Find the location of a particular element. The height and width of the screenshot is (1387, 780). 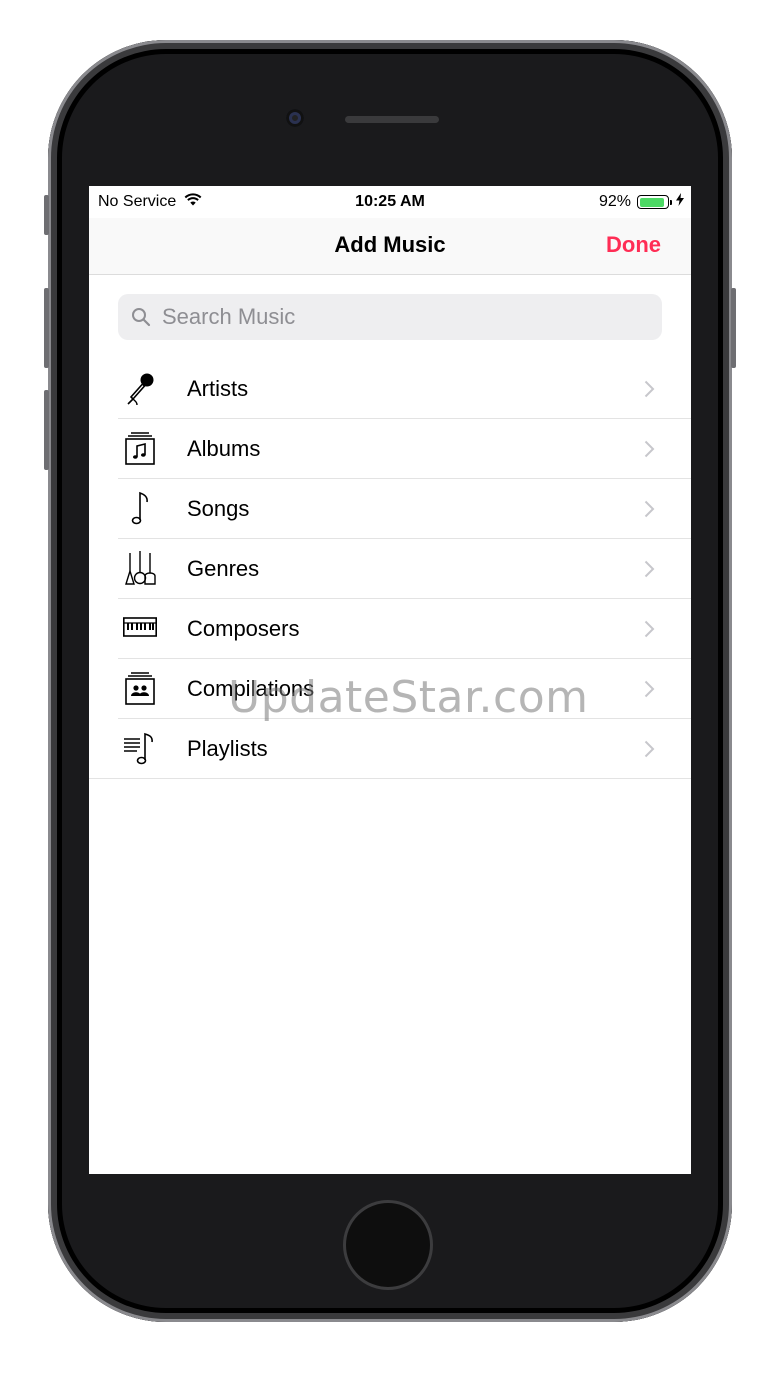

navigation-bar: Add Music Done is located at coordinates (390, 246).